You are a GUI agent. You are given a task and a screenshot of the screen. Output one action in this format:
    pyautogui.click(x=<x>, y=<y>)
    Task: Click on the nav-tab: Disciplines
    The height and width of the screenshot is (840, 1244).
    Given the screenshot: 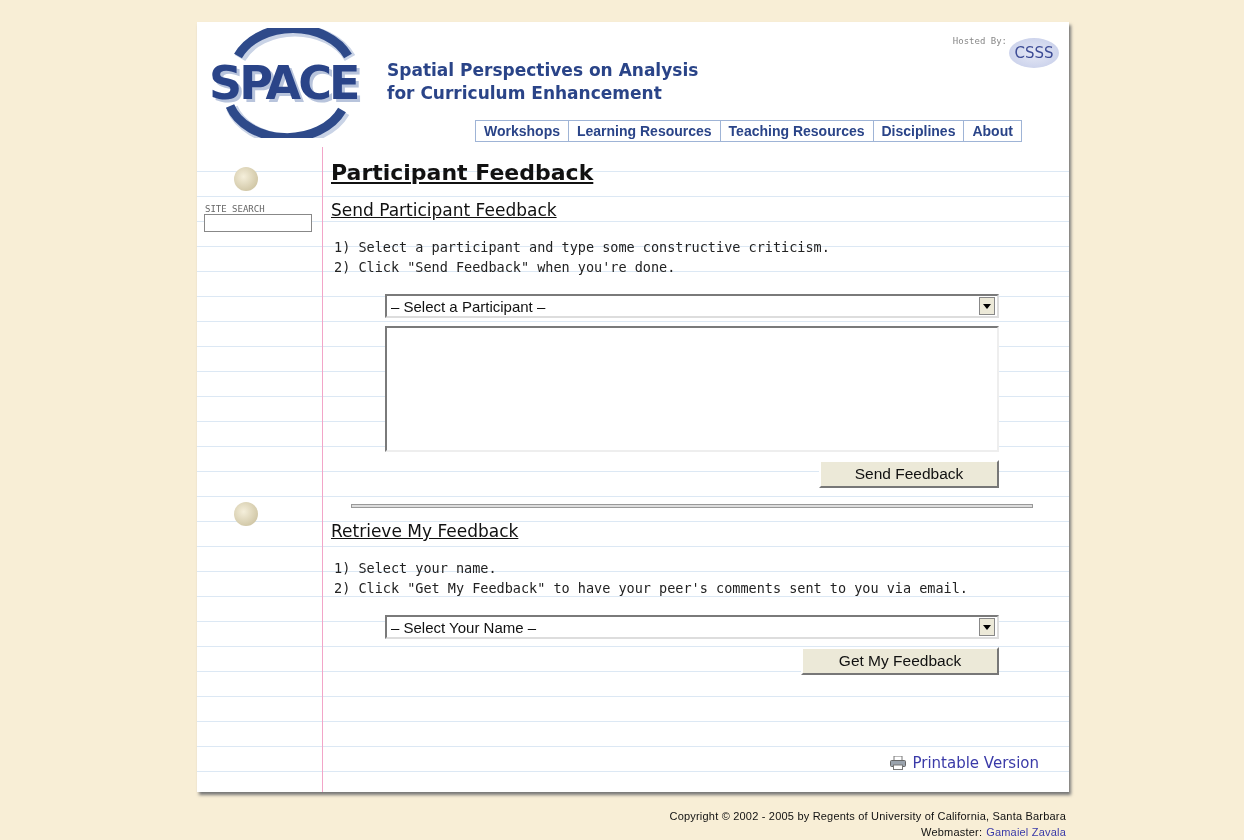 What is the action you would take?
    pyautogui.click(x=918, y=131)
    